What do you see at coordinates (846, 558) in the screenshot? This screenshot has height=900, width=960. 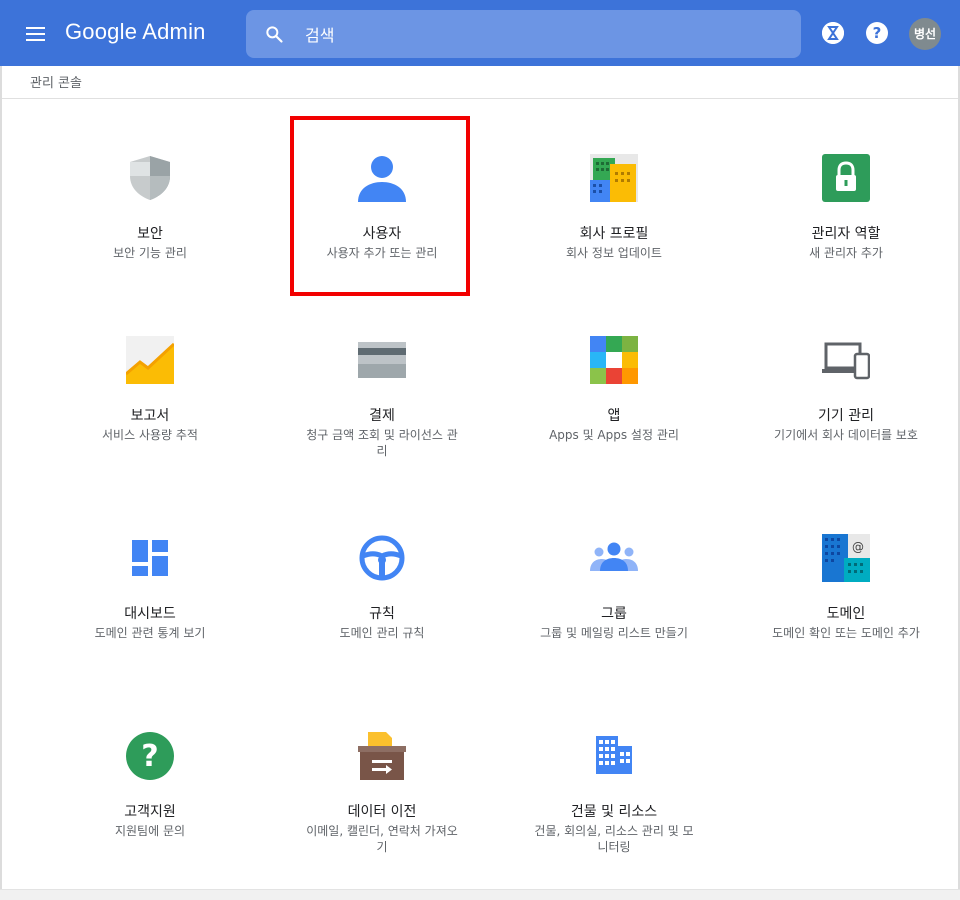 I see `domain-icon: @` at bounding box center [846, 558].